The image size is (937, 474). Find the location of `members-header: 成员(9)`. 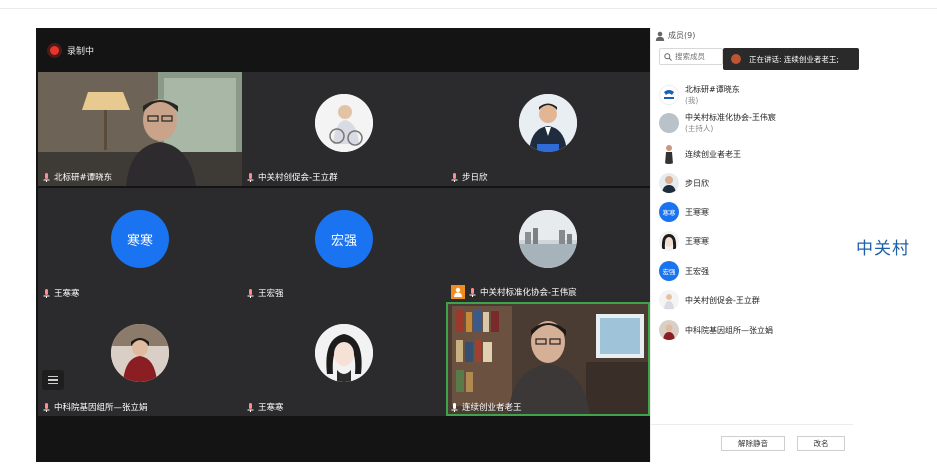

members-header: 成员(9) is located at coordinates (675, 35).